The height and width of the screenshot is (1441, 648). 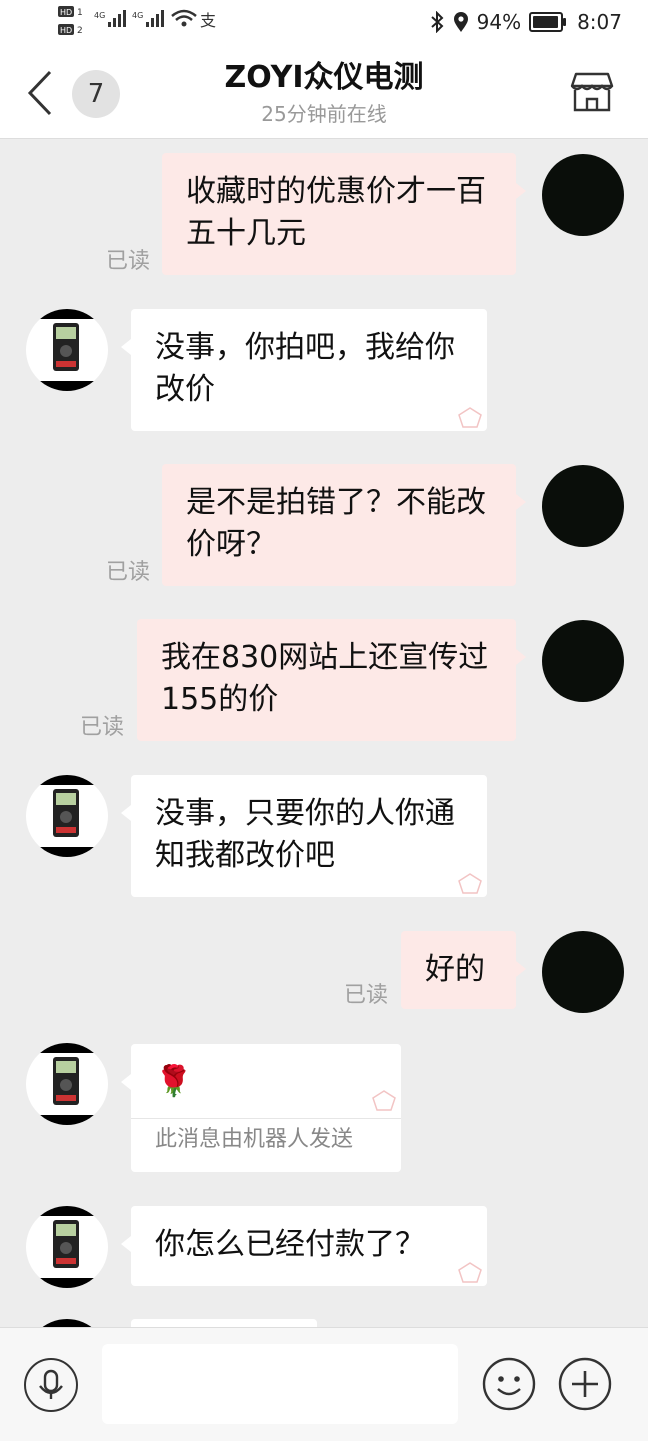 I want to click on bot-sent-note: 此消息由机器人发送, so click(x=266, y=1136).